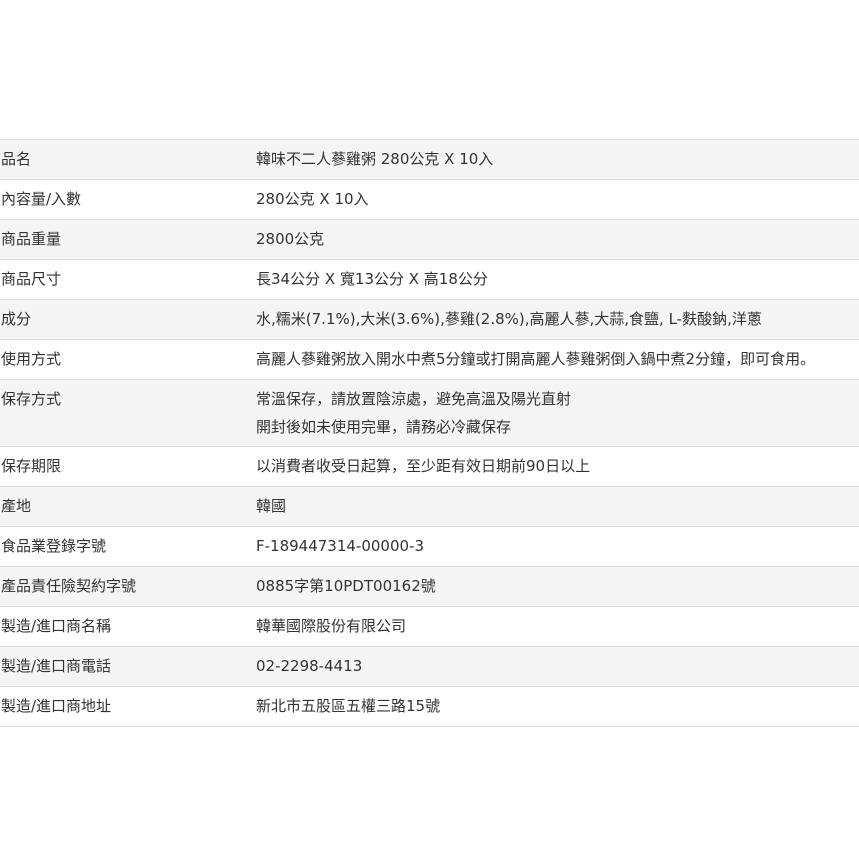 Image resolution: width=859 pixels, height=859 pixels. What do you see at coordinates (375, 159) in the screenshot?
I see `spec-value-line: 韓味不二人蔘雞粥 280公克 X 10入` at bounding box center [375, 159].